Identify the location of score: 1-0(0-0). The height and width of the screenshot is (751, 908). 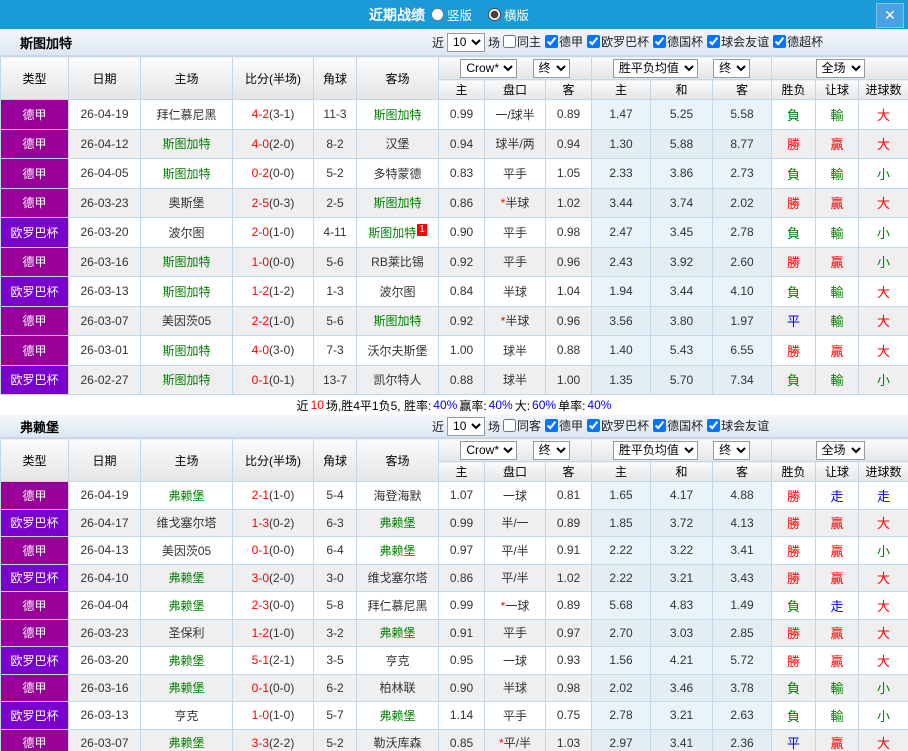
(273, 261).